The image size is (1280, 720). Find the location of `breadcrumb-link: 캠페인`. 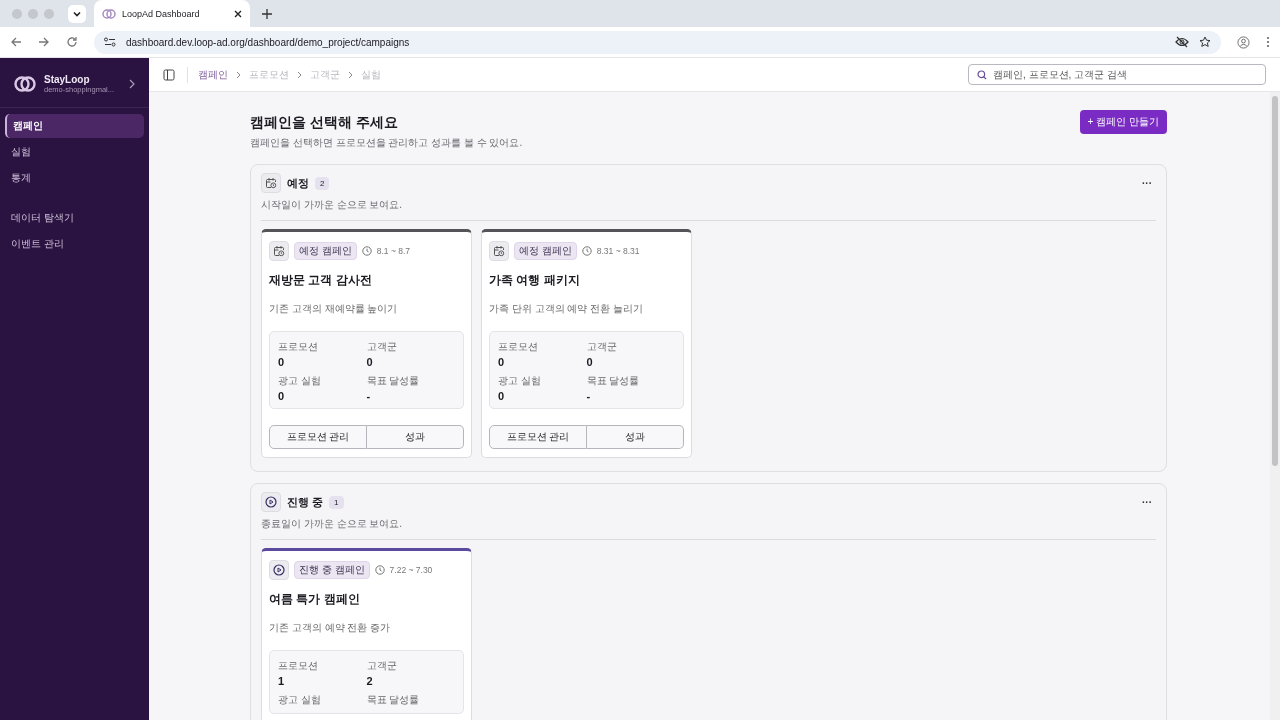

breadcrumb-link: 캠페인 is located at coordinates (213, 74).